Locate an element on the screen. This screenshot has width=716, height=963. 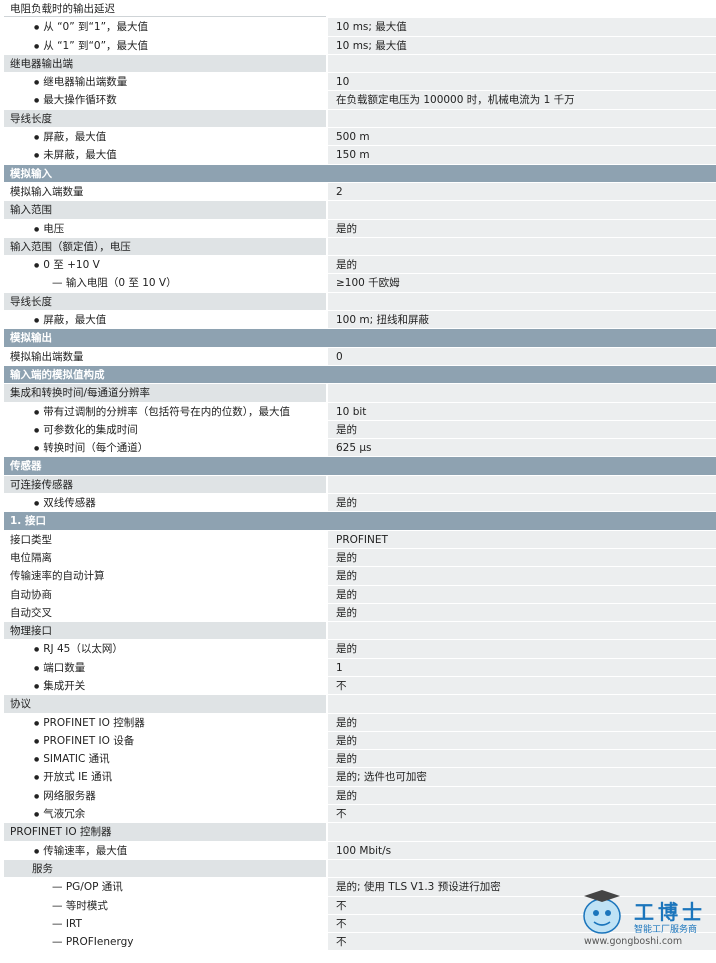
row-label: 0 至 +10 V is located at coordinates (67, 265).